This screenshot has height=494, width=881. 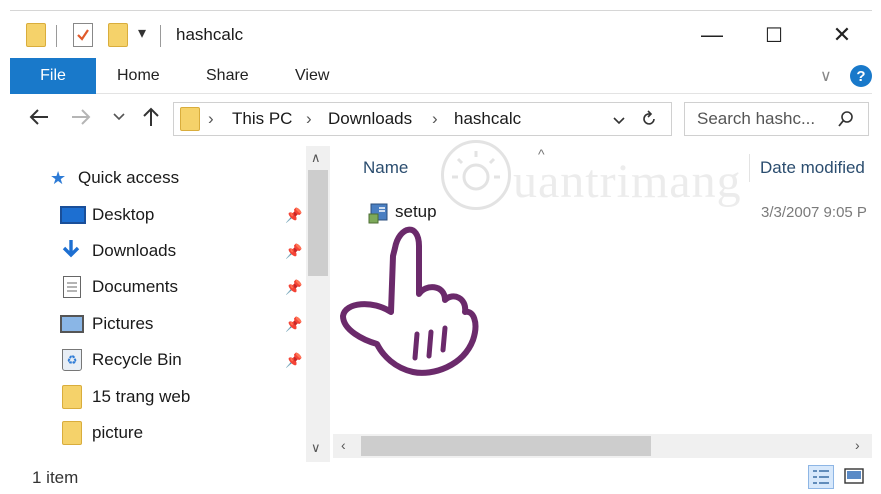 I want to click on recycle-bin-icon: ♻, so click(x=72, y=360).